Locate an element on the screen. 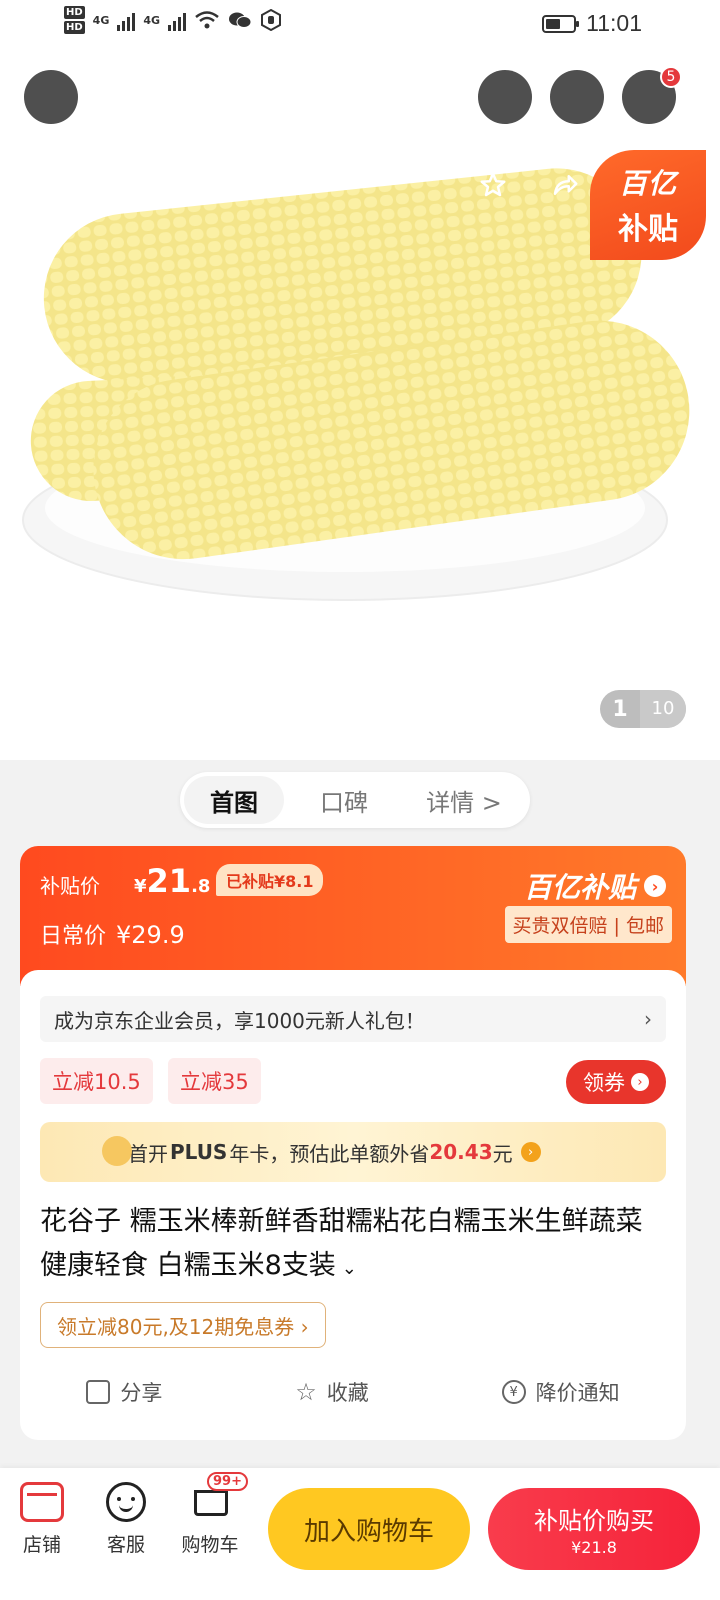  cart-count-badge: 99+ is located at coordinates (227, 1481).